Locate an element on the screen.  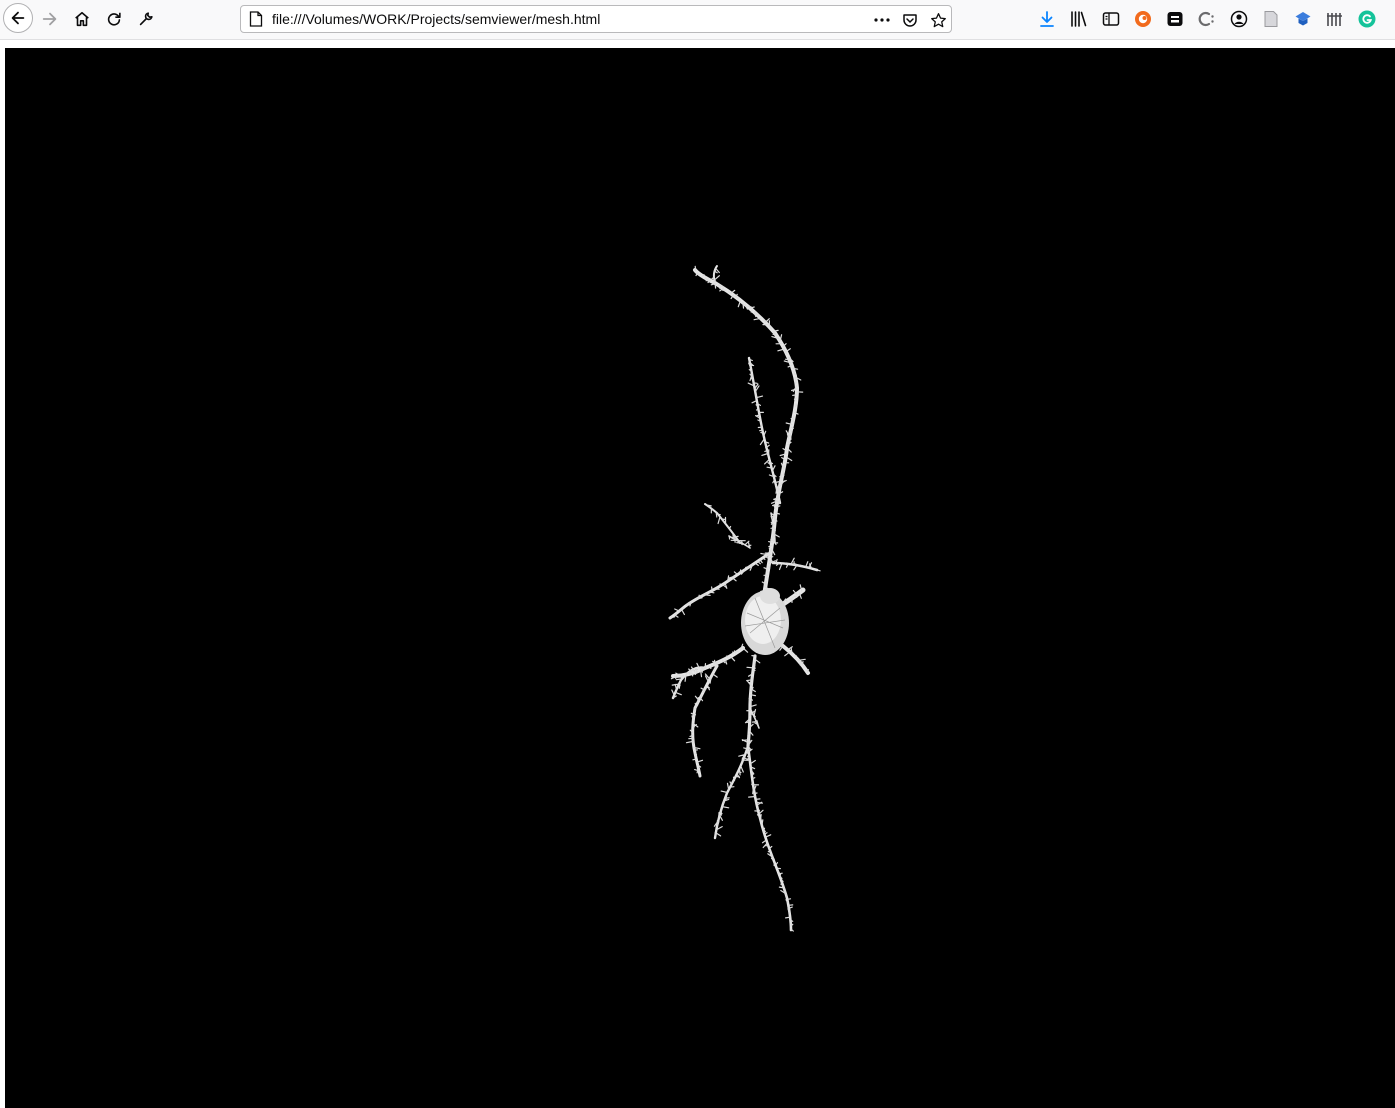
reader-icon is located at coordinates (1271, 19).